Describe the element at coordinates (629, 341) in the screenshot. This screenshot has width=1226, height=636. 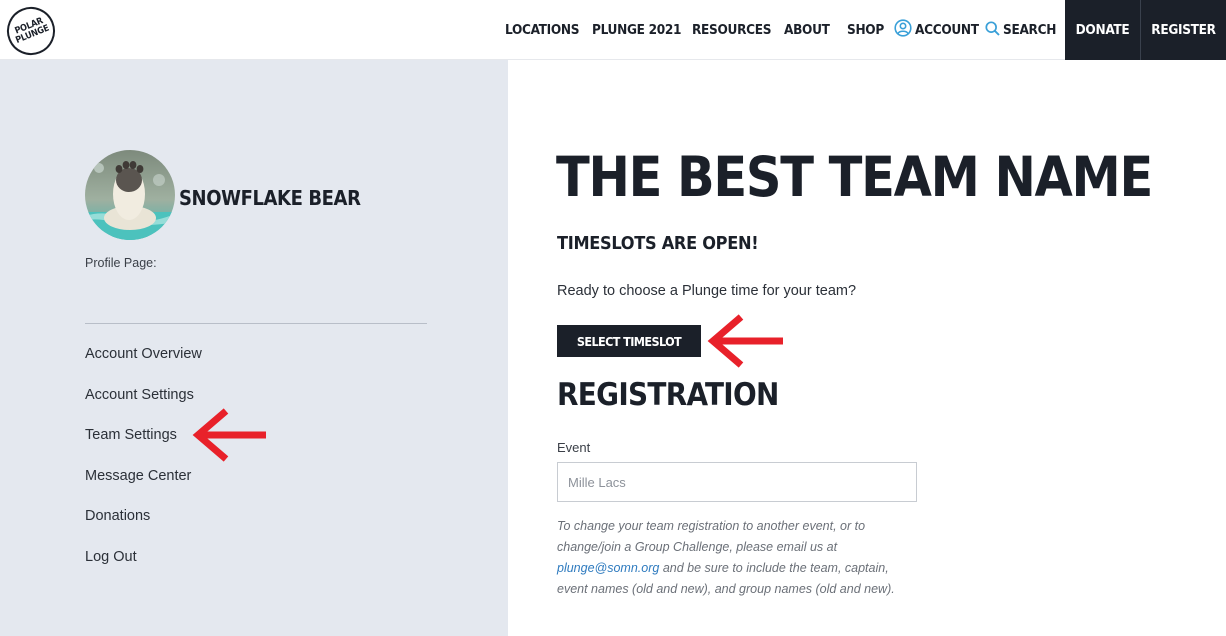
I see `select-timeslot-button: SELECT TIMESLOT` at that location.